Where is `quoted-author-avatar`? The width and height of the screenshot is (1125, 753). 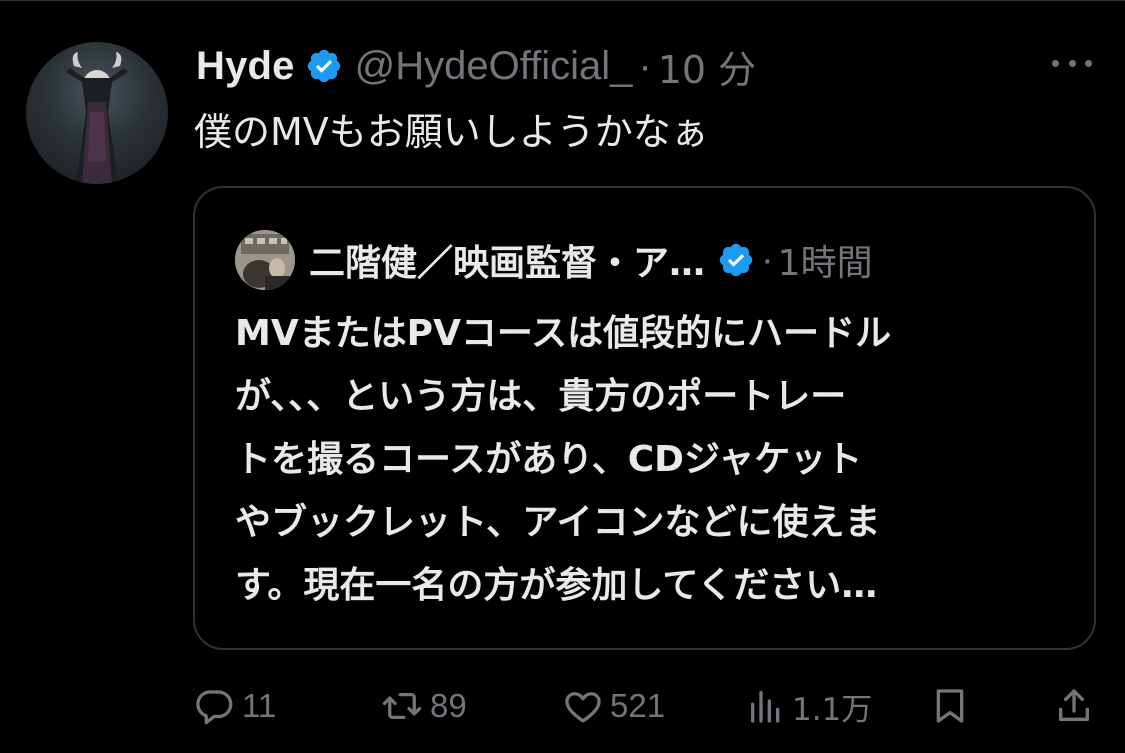
quoted-author-avatar is located at coordinates (265, 260).